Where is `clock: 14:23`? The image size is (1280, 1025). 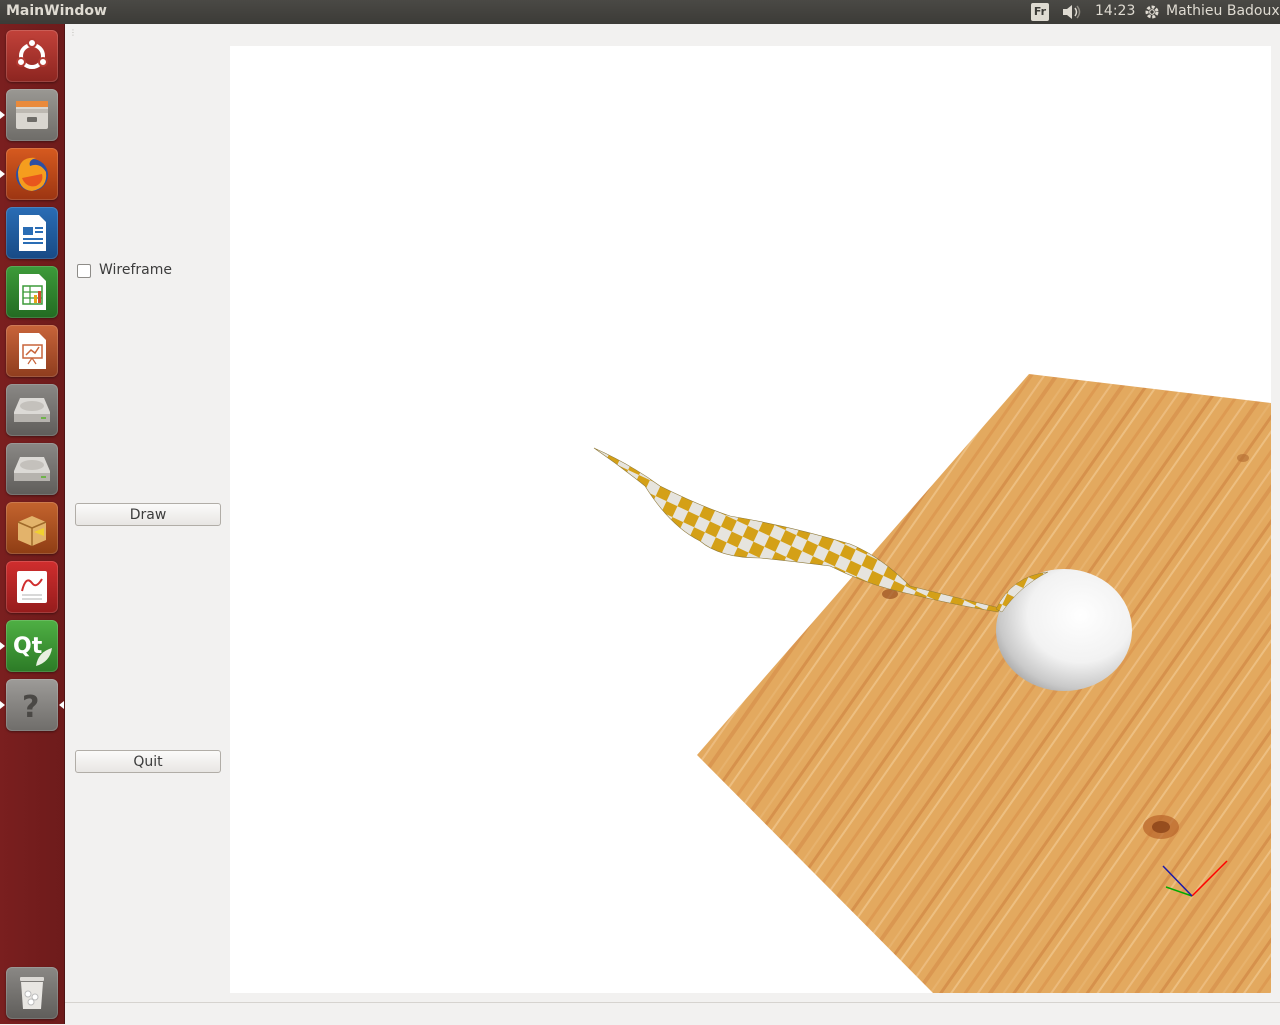
clock: 14:23 is located at coordinates (1115, 11).